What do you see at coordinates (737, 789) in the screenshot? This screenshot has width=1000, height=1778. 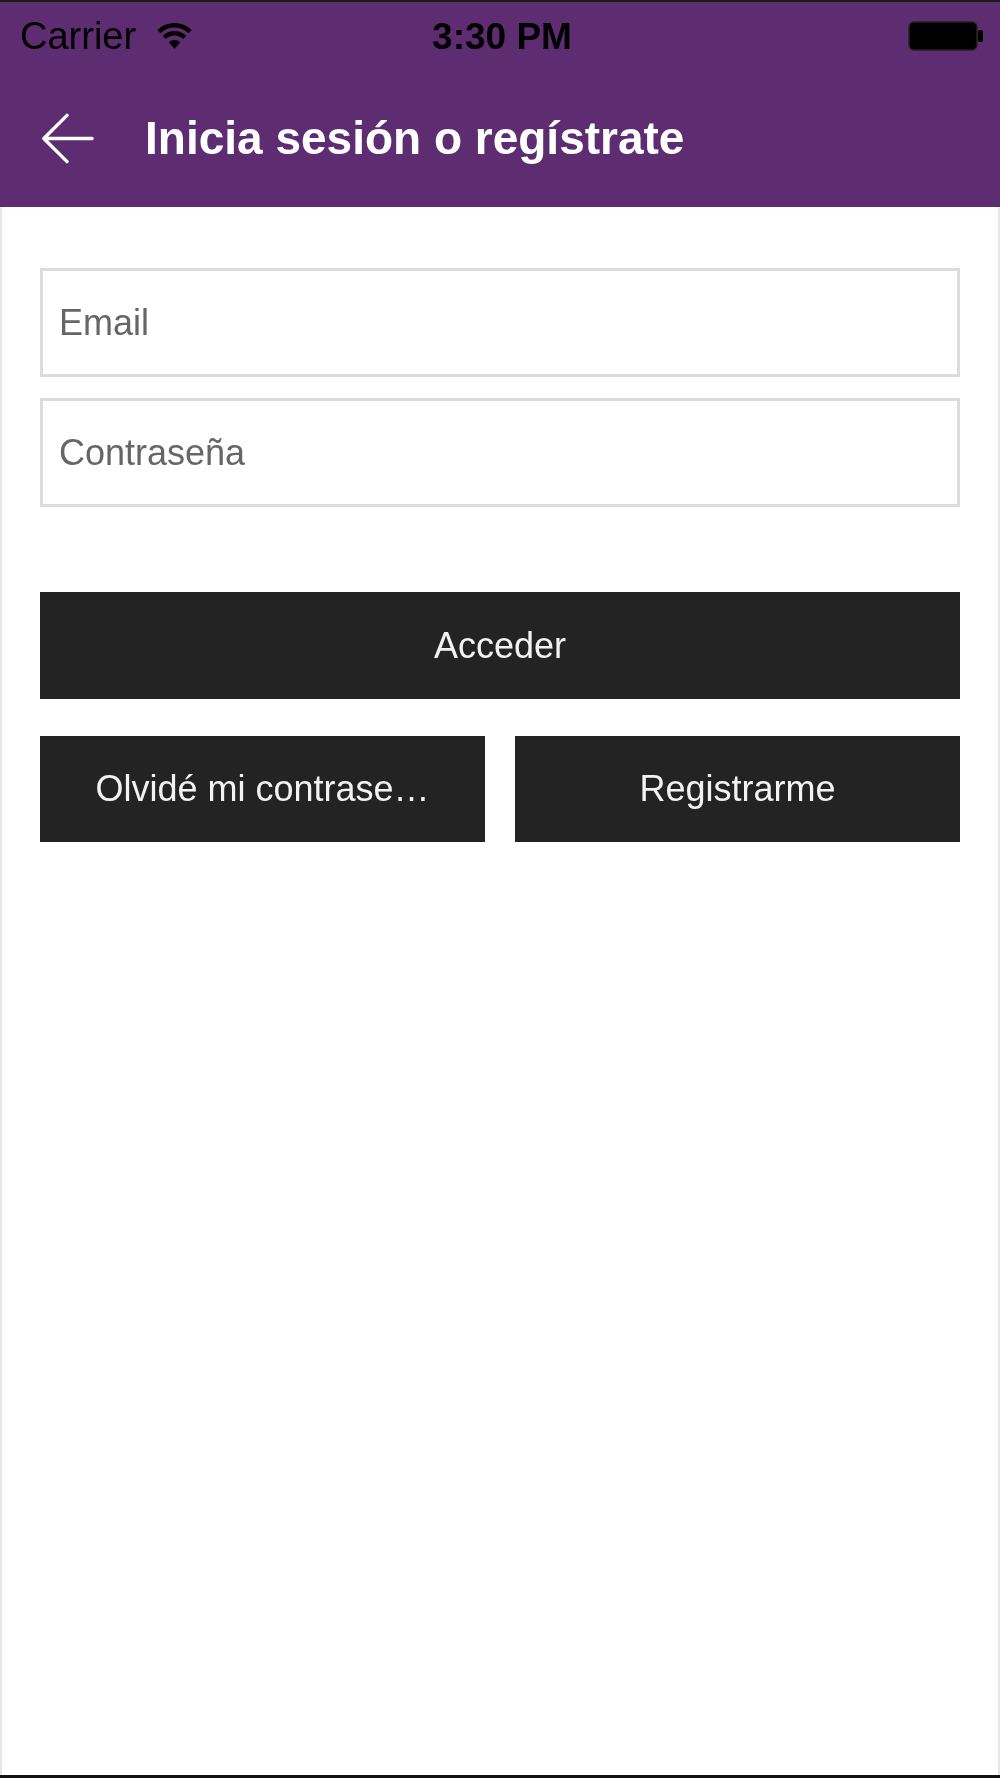 I see `register-button: Registrarme` at bounding box center [737, 789].